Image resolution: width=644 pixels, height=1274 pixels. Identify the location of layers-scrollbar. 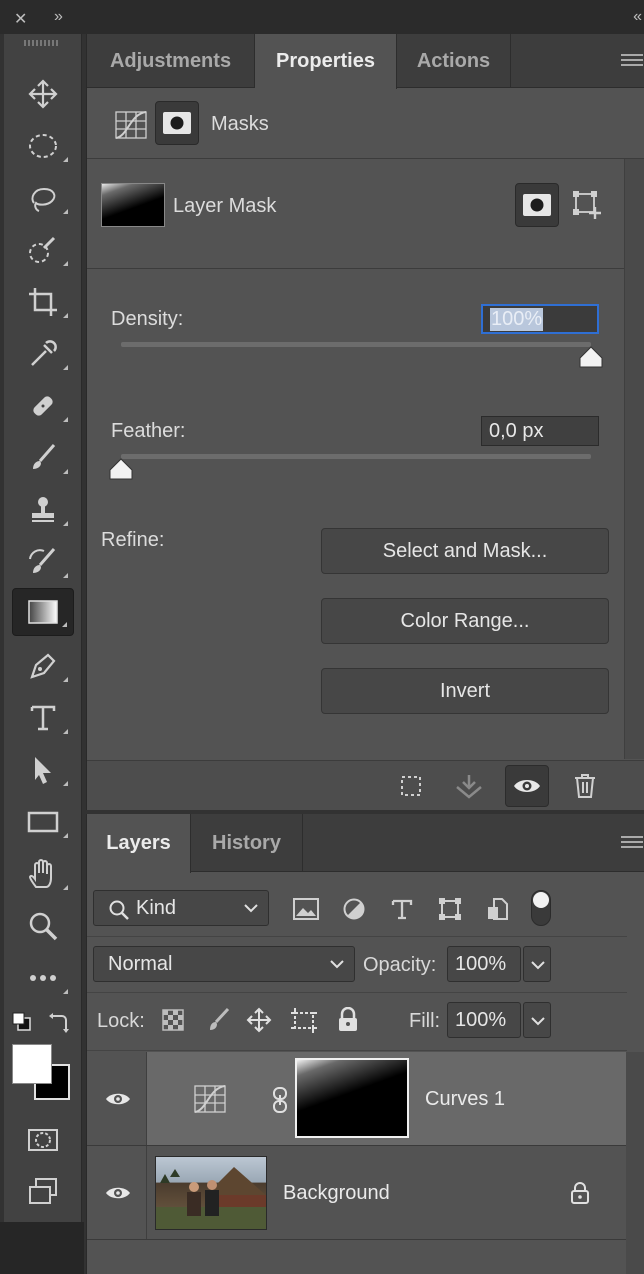
(635, 1163).